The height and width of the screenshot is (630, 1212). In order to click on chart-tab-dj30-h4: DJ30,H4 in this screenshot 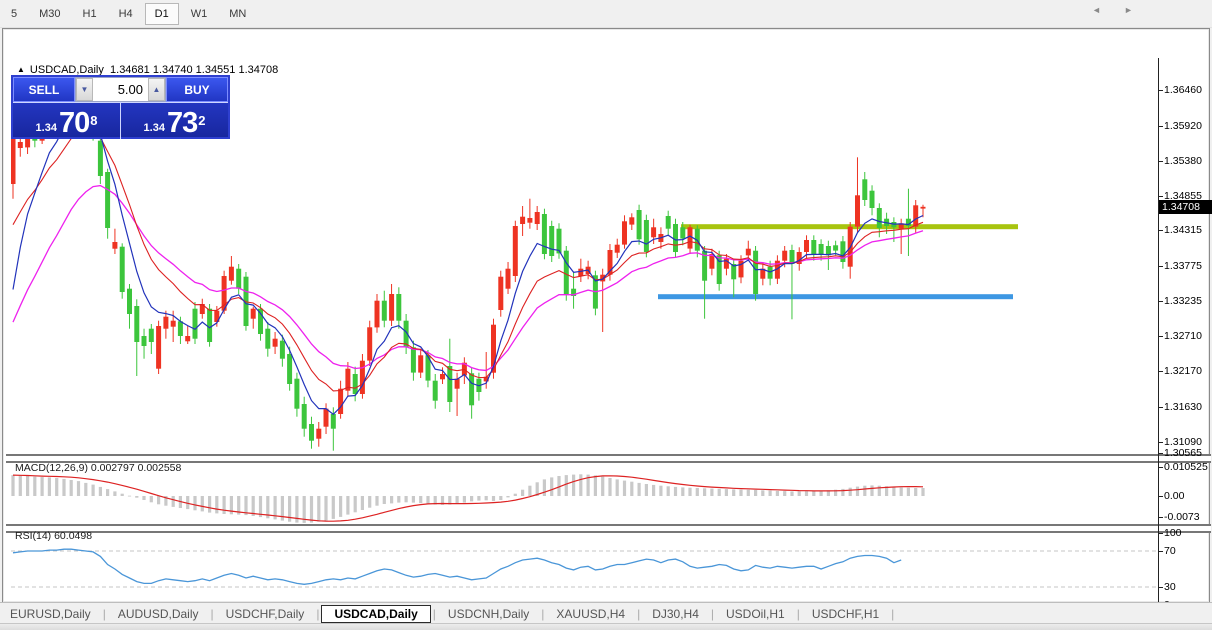, I will do `click(675, 614)`.